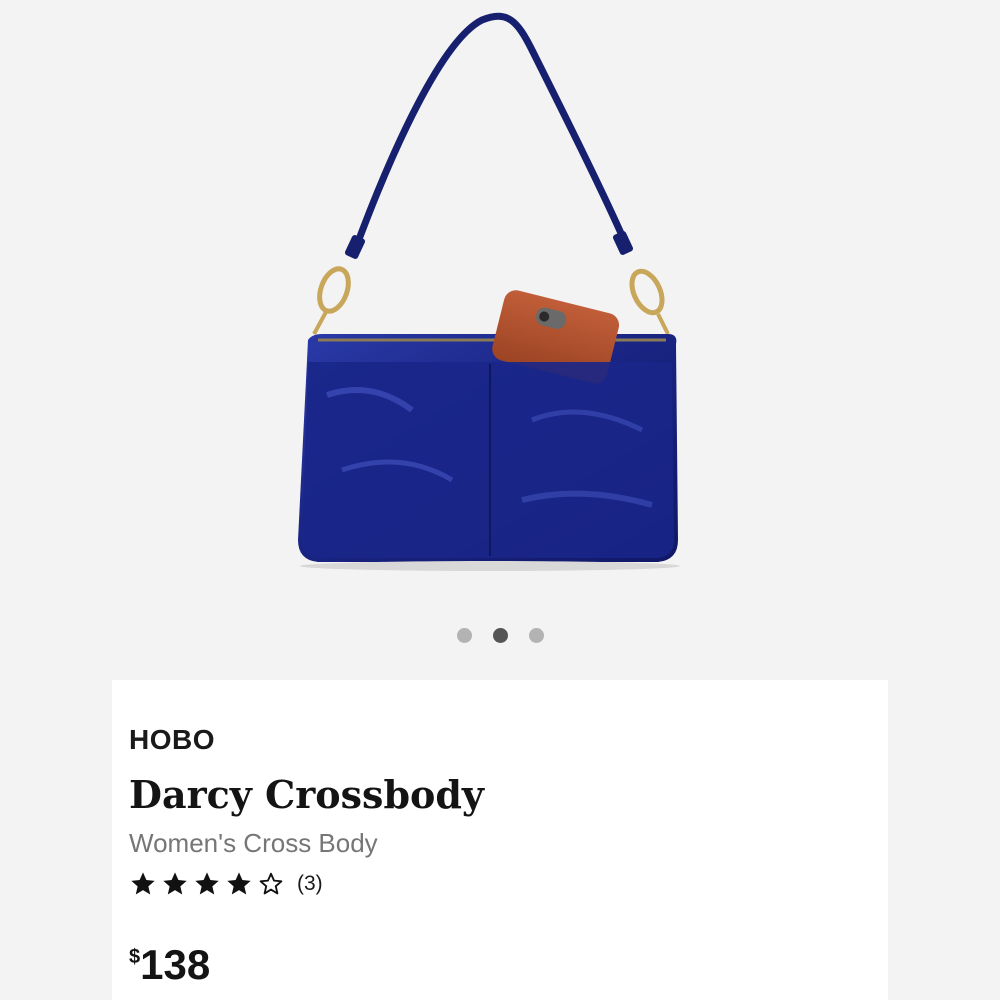 Image resolution: width=1000 pixels, height=1000 pixels. What do you see at coordinates (253, 843) in the screenshot?
I see `product-category: Women's Cross Body` at bounding box center [253, 843].